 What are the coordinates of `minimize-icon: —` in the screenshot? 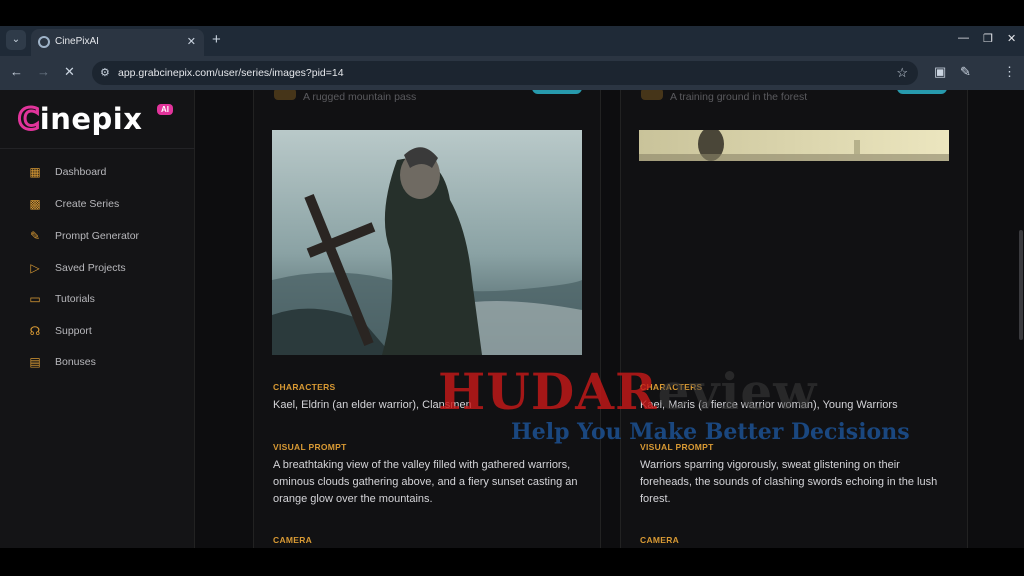 It's located at (963, 38).